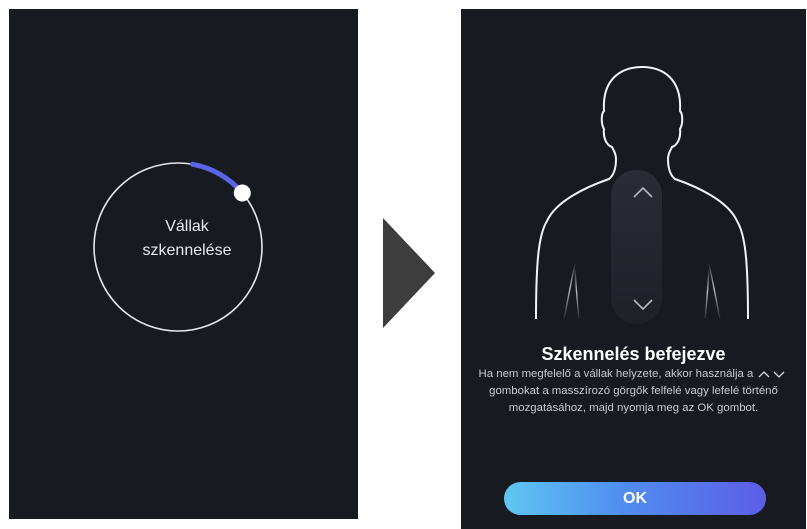  I want to click on scan-progress-ring, so click(178, 246).